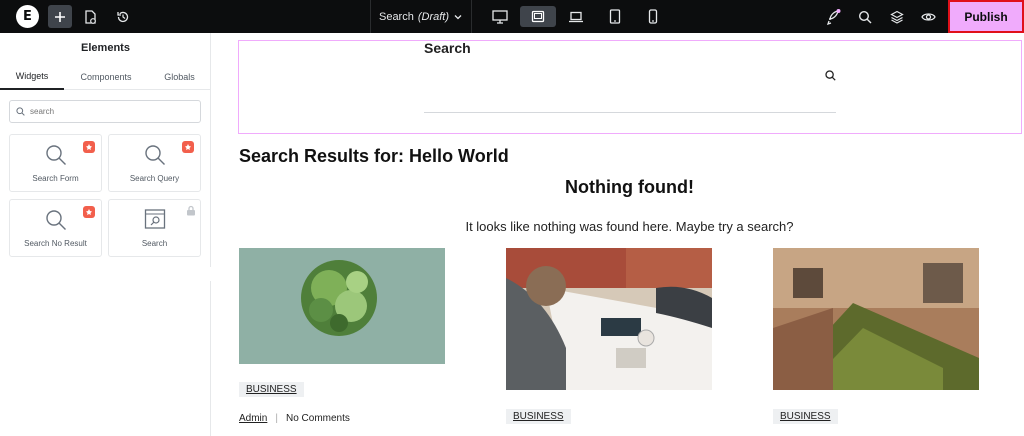 The height and width of the screenshot is (436, 1024). I want to click on device-laptop-button, so click(576, 16).